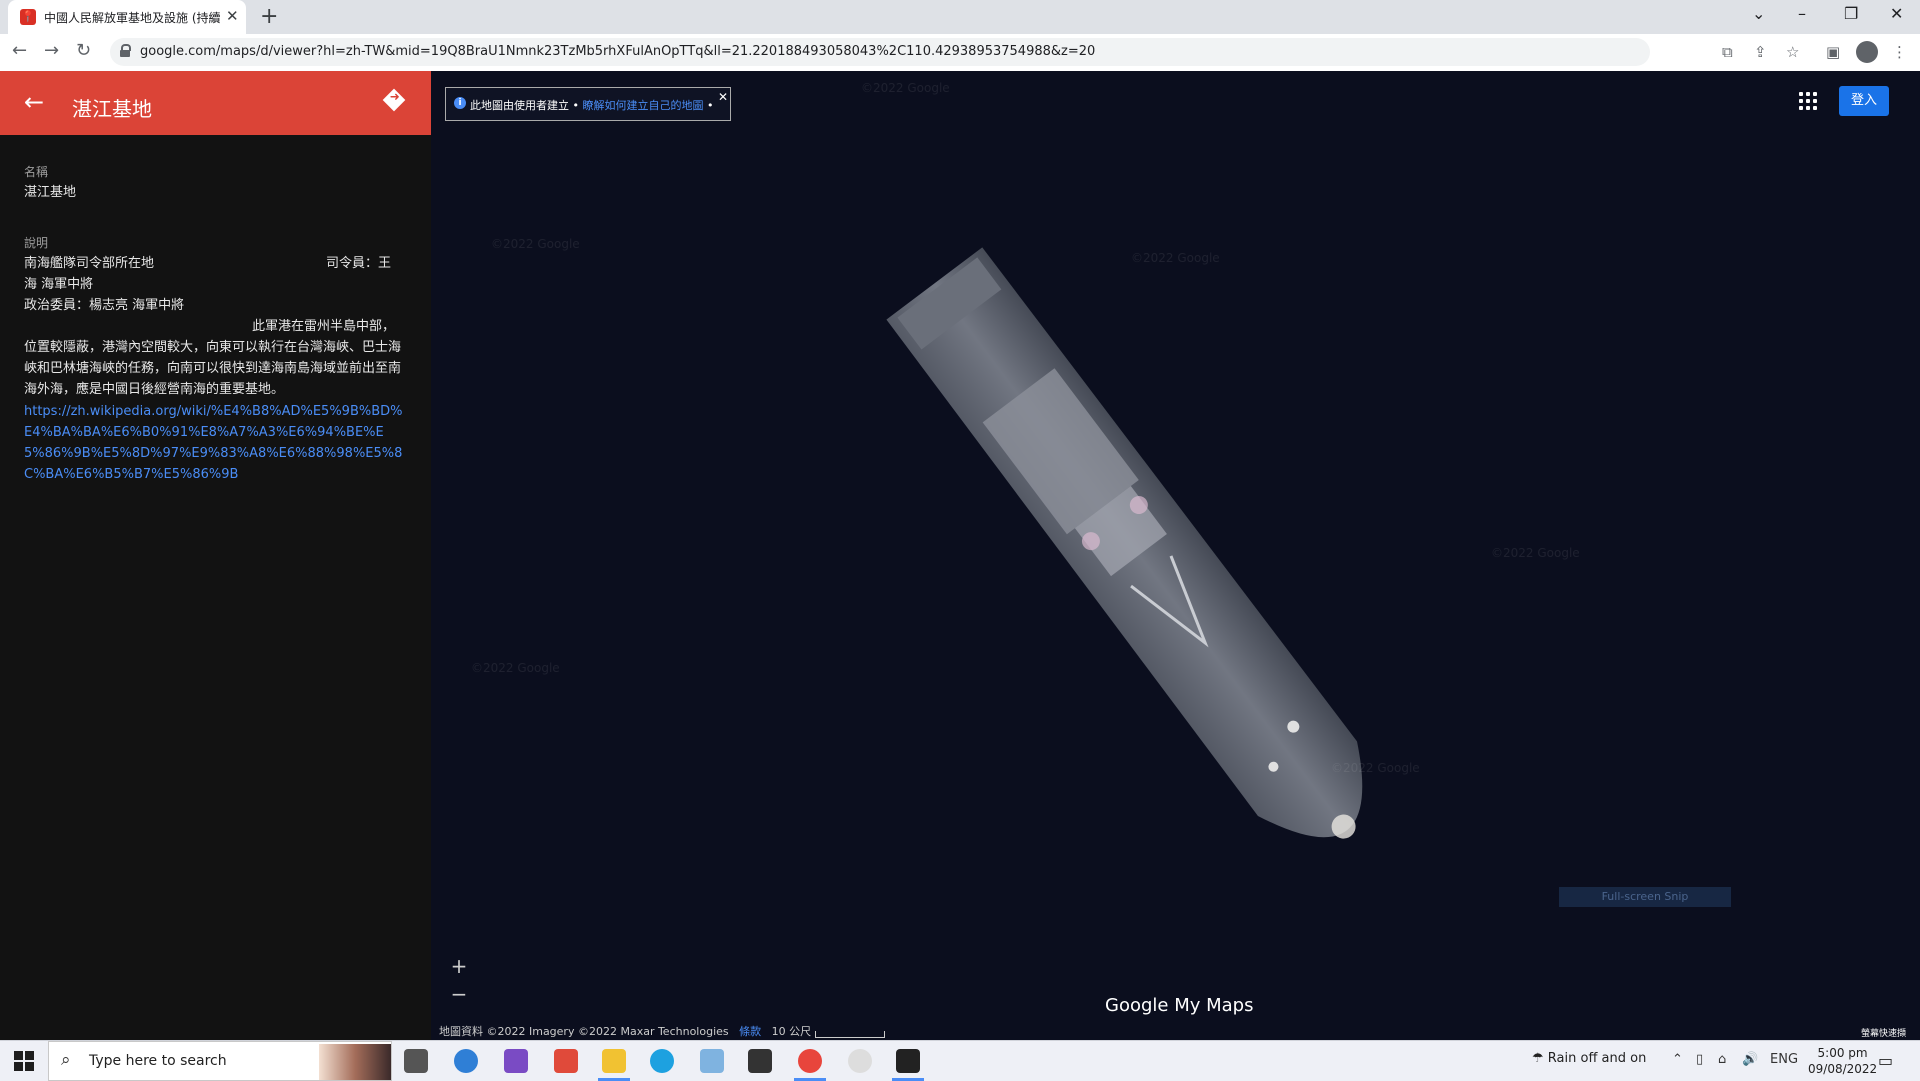 Image resolution: width=1920 pixels, height=1081 pixels. What do you see at coordinates (459, 966) in the screenshot?
I see `zoom-in-button: +` at bounding box center [459, 966].